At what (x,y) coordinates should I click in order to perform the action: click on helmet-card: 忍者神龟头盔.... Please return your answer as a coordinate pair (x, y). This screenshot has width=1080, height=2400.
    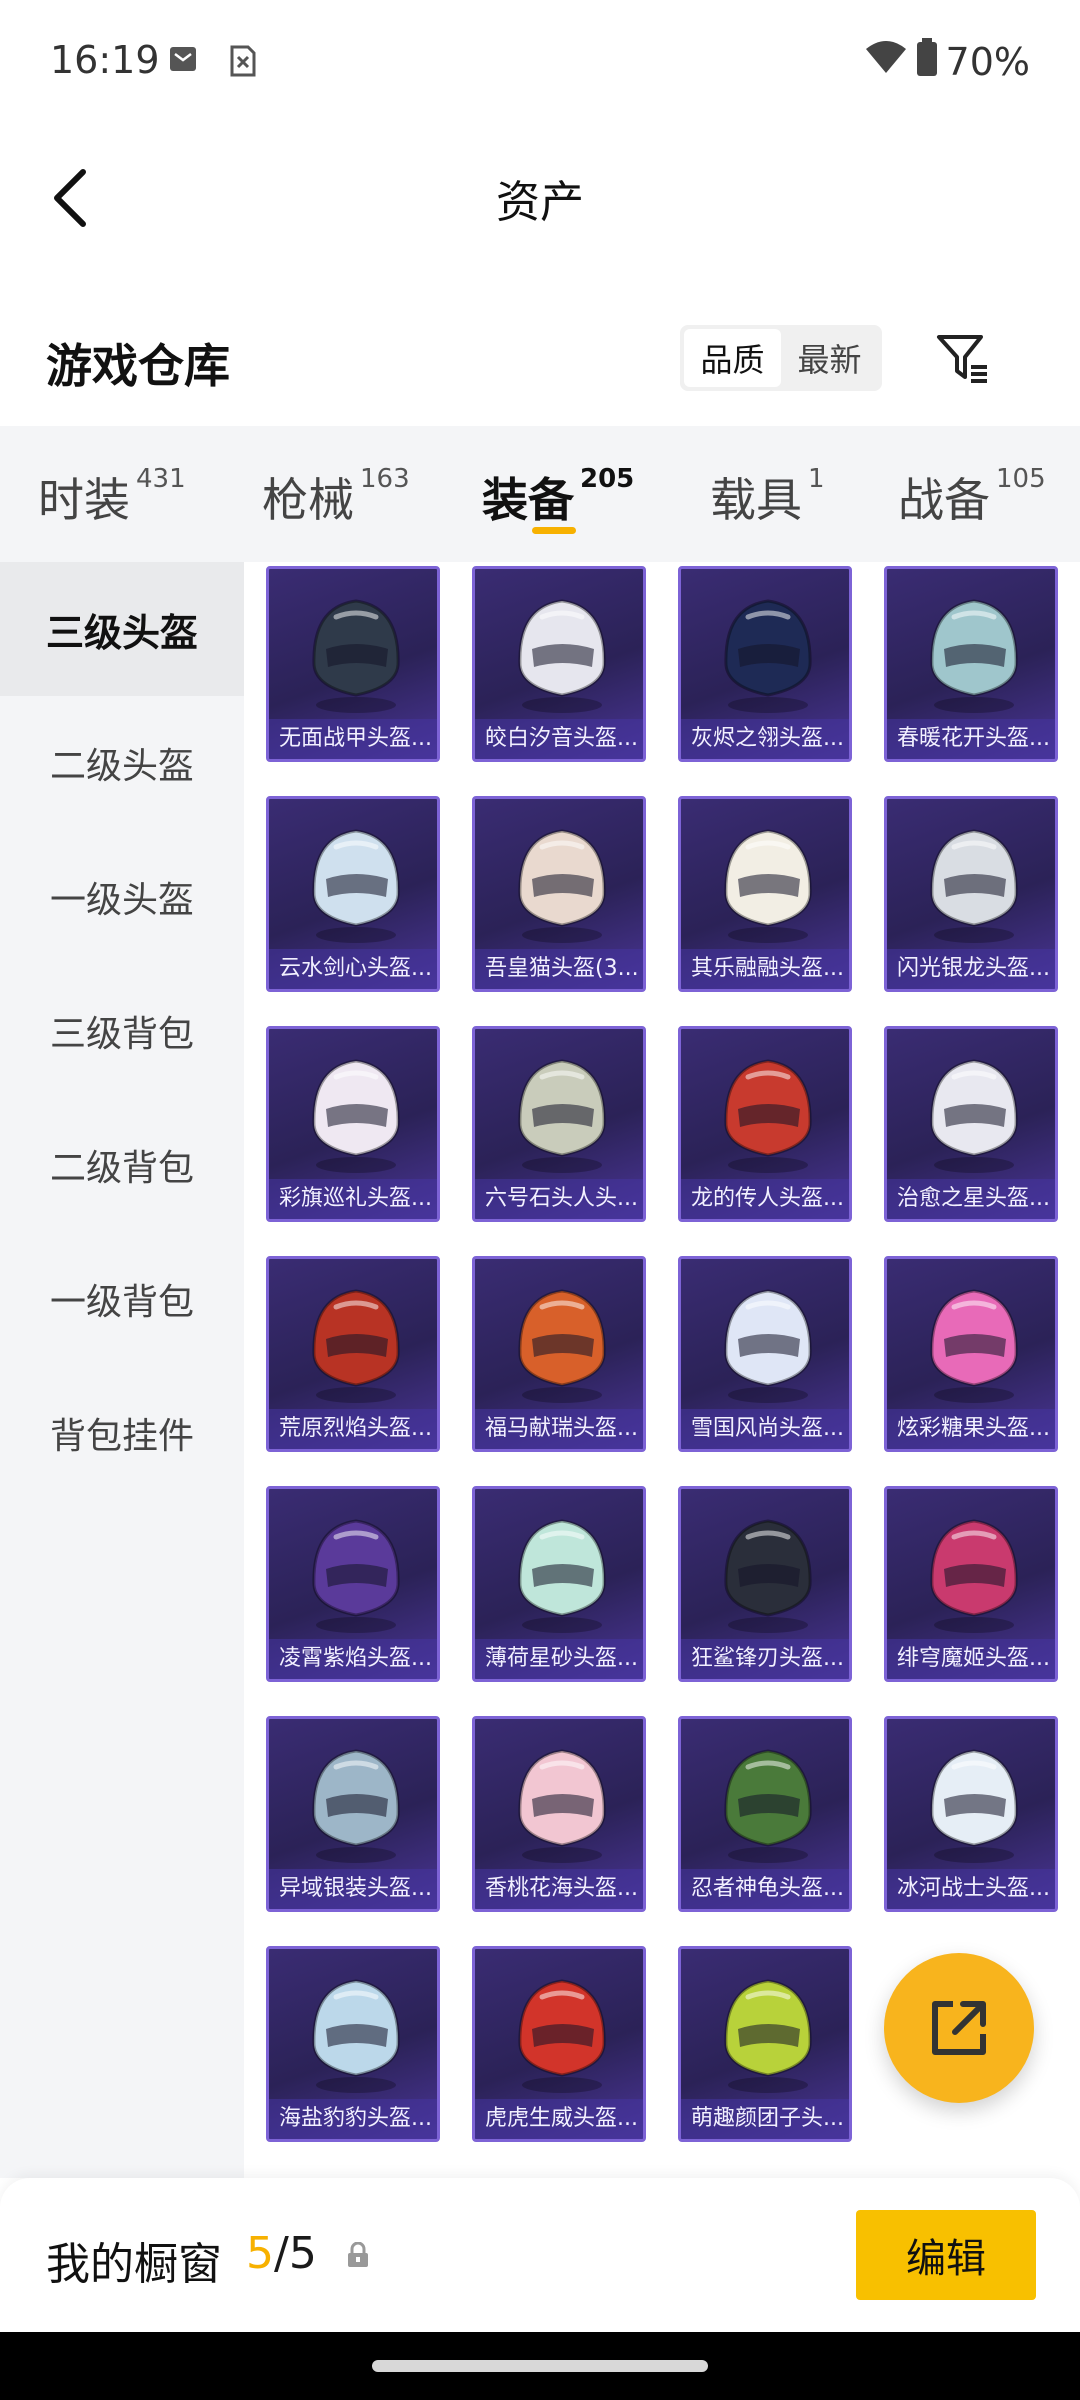
    Looking at the image, I should click on (765, 1814).